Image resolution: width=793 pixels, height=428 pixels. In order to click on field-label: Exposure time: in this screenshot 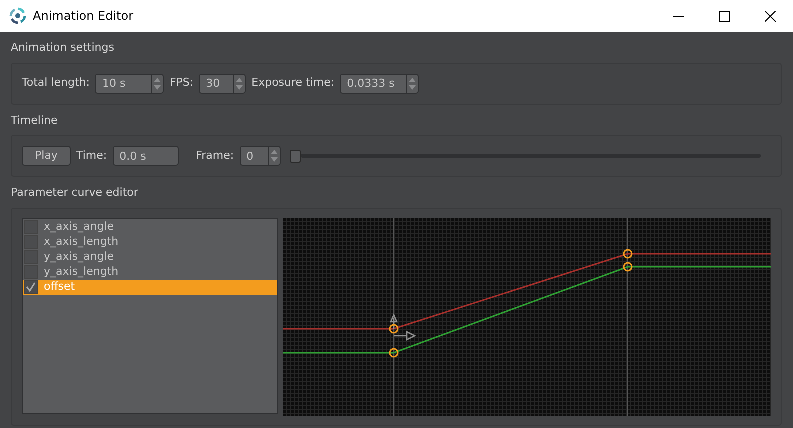, I will do `click(293, 83)`.